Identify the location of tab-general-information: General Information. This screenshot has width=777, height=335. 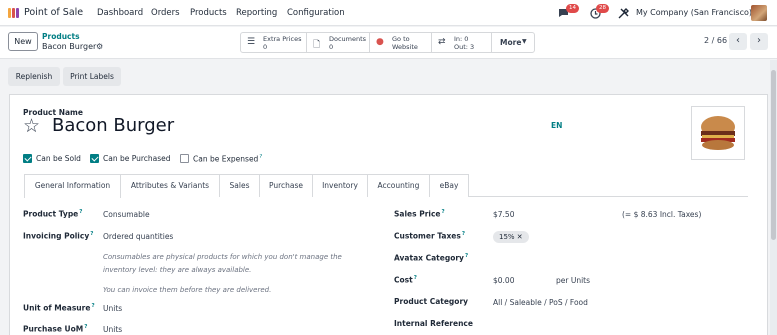
(72, 186).